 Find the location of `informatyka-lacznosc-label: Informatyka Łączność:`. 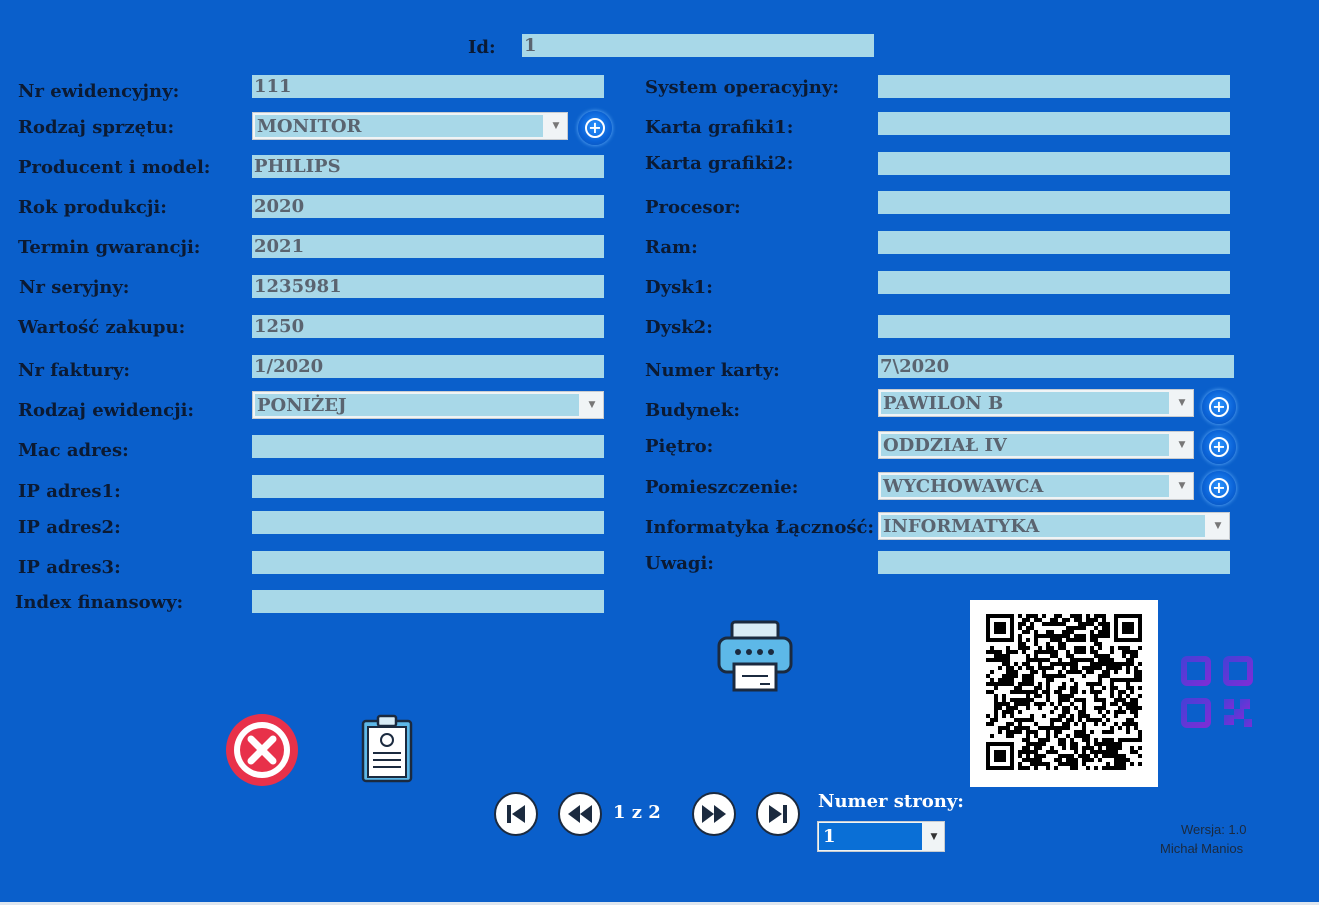

informatyka-lacznosc-label: Informatyka Łączność: is located at coordinates (760, 527).